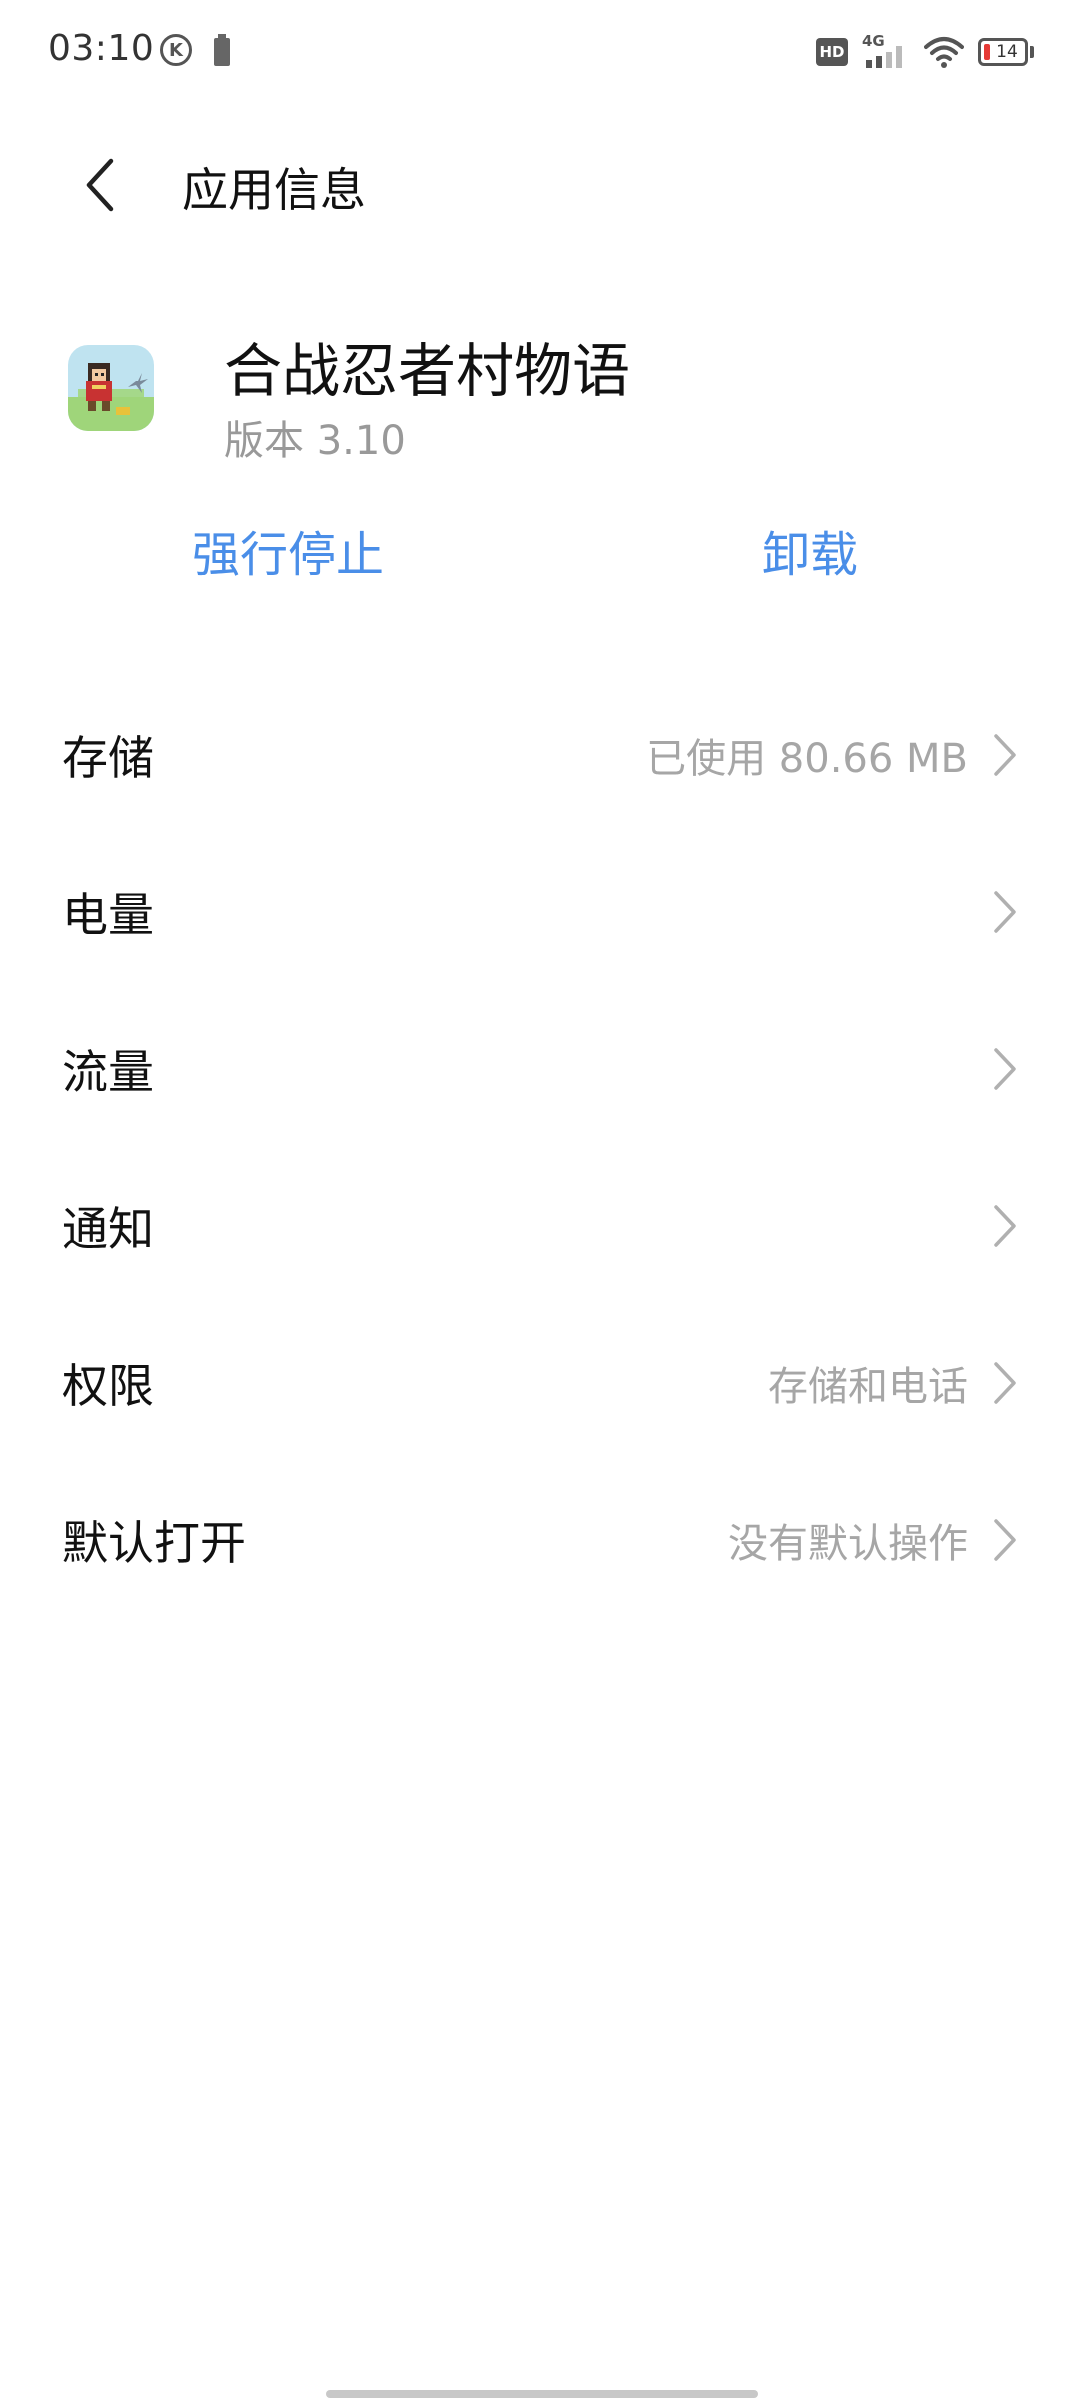 This screenshot has width=1080, height=2400. What do you see at coordinates (108, 1071) in the screenshot?
I see `row-label: 流量` at bounding box center [108, 1071].